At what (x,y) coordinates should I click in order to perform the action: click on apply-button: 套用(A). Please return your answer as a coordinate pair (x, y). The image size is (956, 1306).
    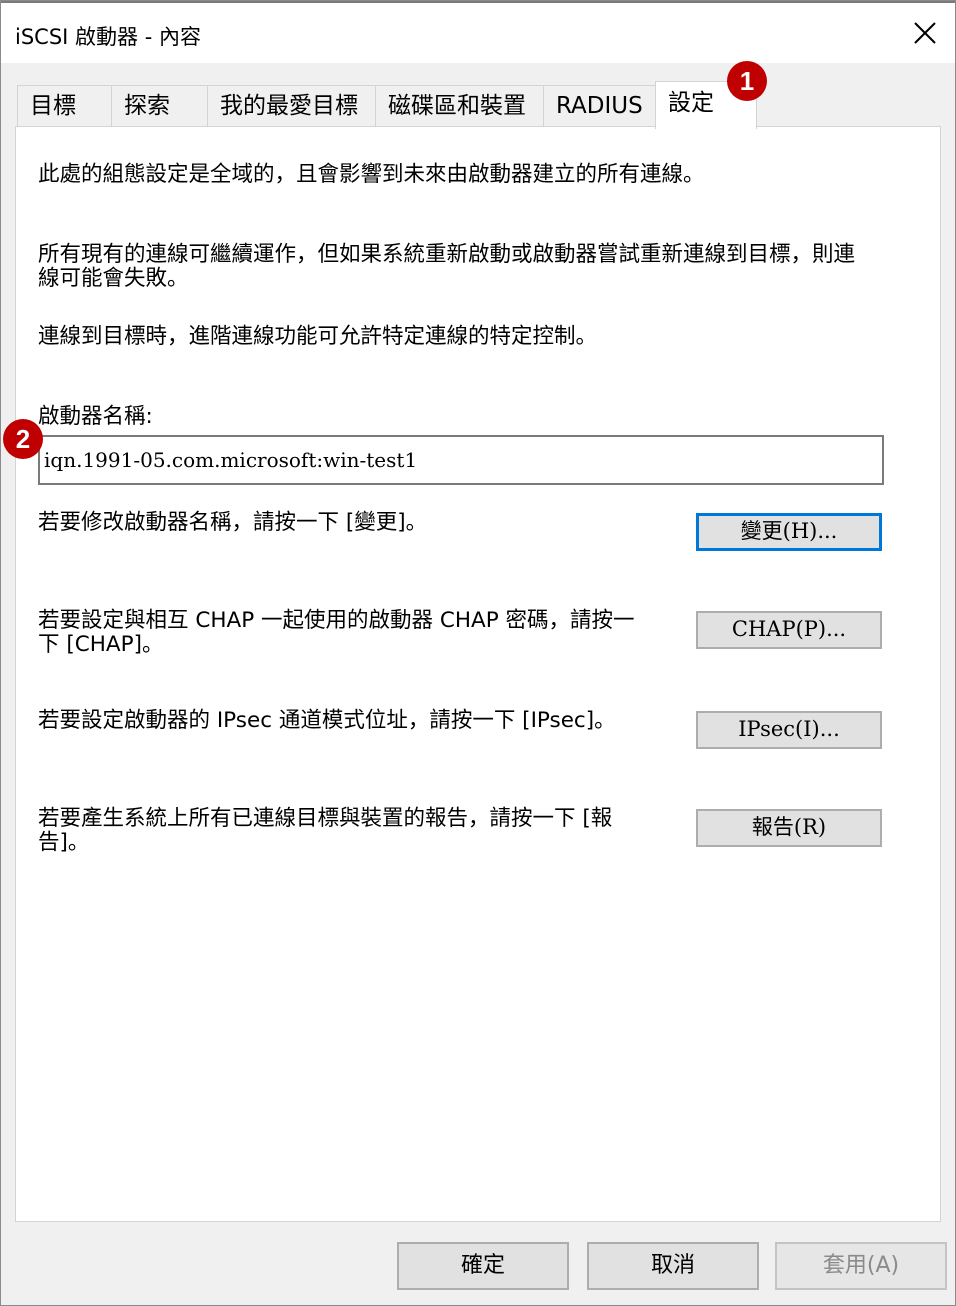
    Looking at the image, I should click on (861, 1266).